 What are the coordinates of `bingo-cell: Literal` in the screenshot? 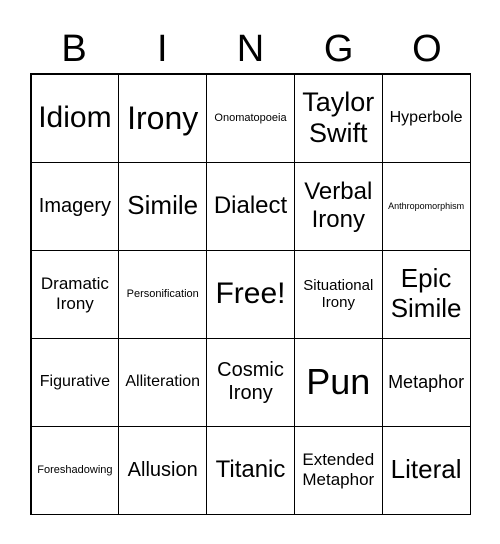 It's located at (426, 470).